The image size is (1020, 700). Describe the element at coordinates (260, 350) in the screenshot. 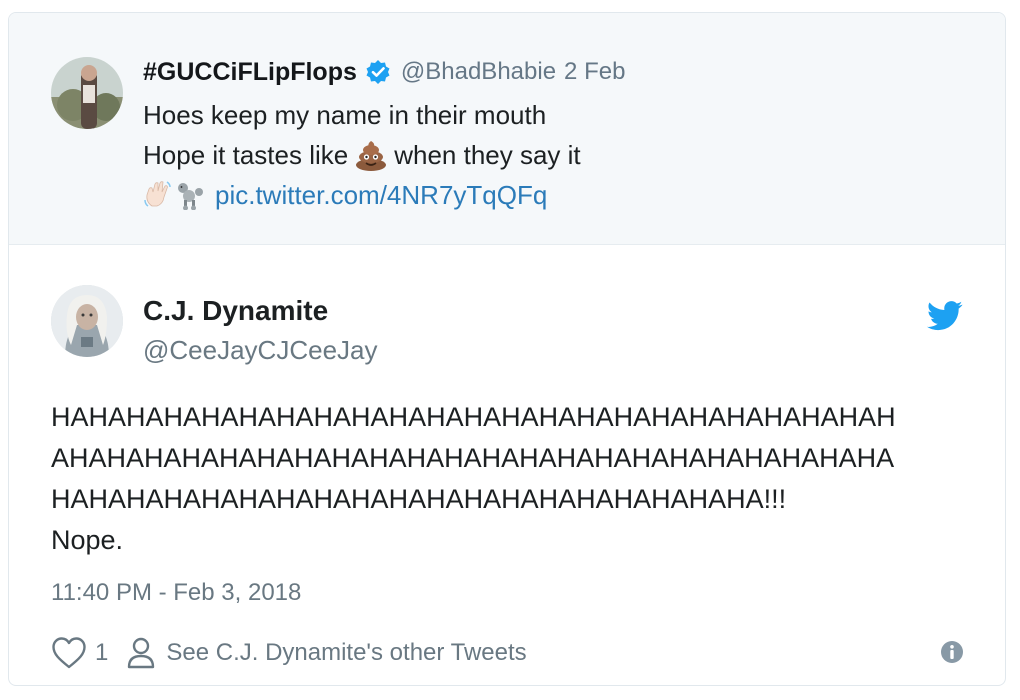

I see `author-handle: @CeeJayCJCeeJay` at that location.